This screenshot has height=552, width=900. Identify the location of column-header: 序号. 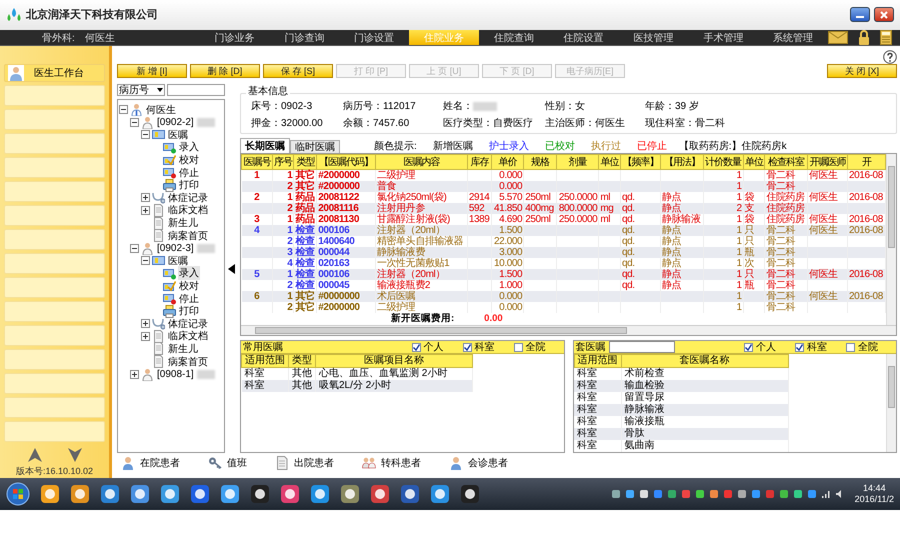
(283, 162).